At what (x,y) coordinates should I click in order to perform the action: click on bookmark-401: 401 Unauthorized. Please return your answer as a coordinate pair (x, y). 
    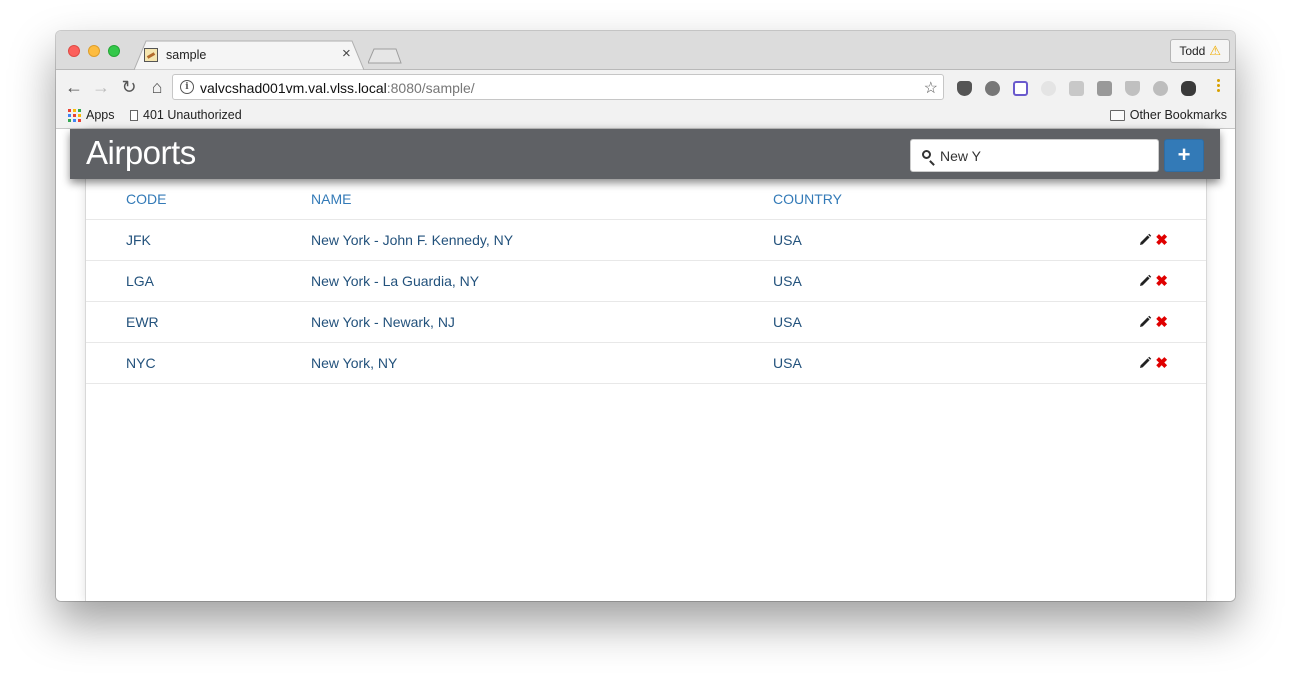
    Looking at the image, I should click on (186, 115).